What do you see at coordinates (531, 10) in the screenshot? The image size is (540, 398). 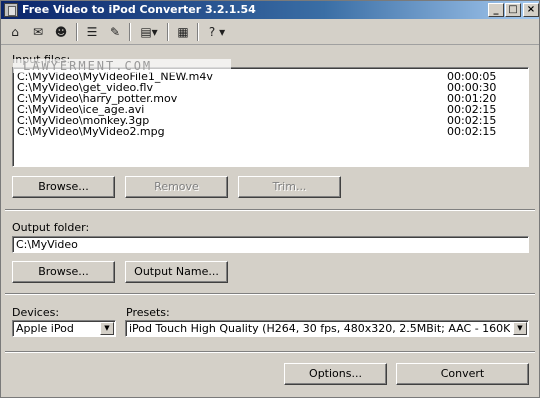 I see `close-button: ×` at bounding box center [531, 10].